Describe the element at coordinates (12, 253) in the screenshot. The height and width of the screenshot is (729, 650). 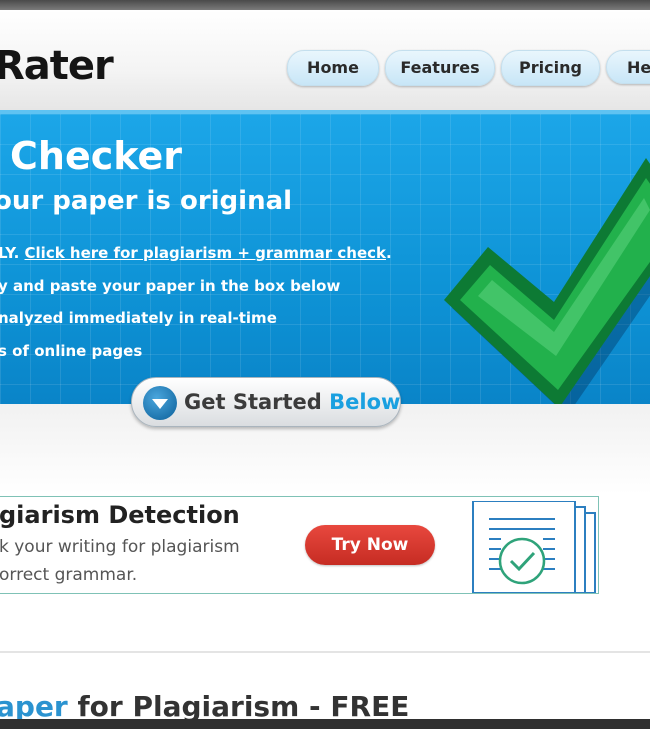
I see `hero-line-premium-prefix: LY.` at that location.